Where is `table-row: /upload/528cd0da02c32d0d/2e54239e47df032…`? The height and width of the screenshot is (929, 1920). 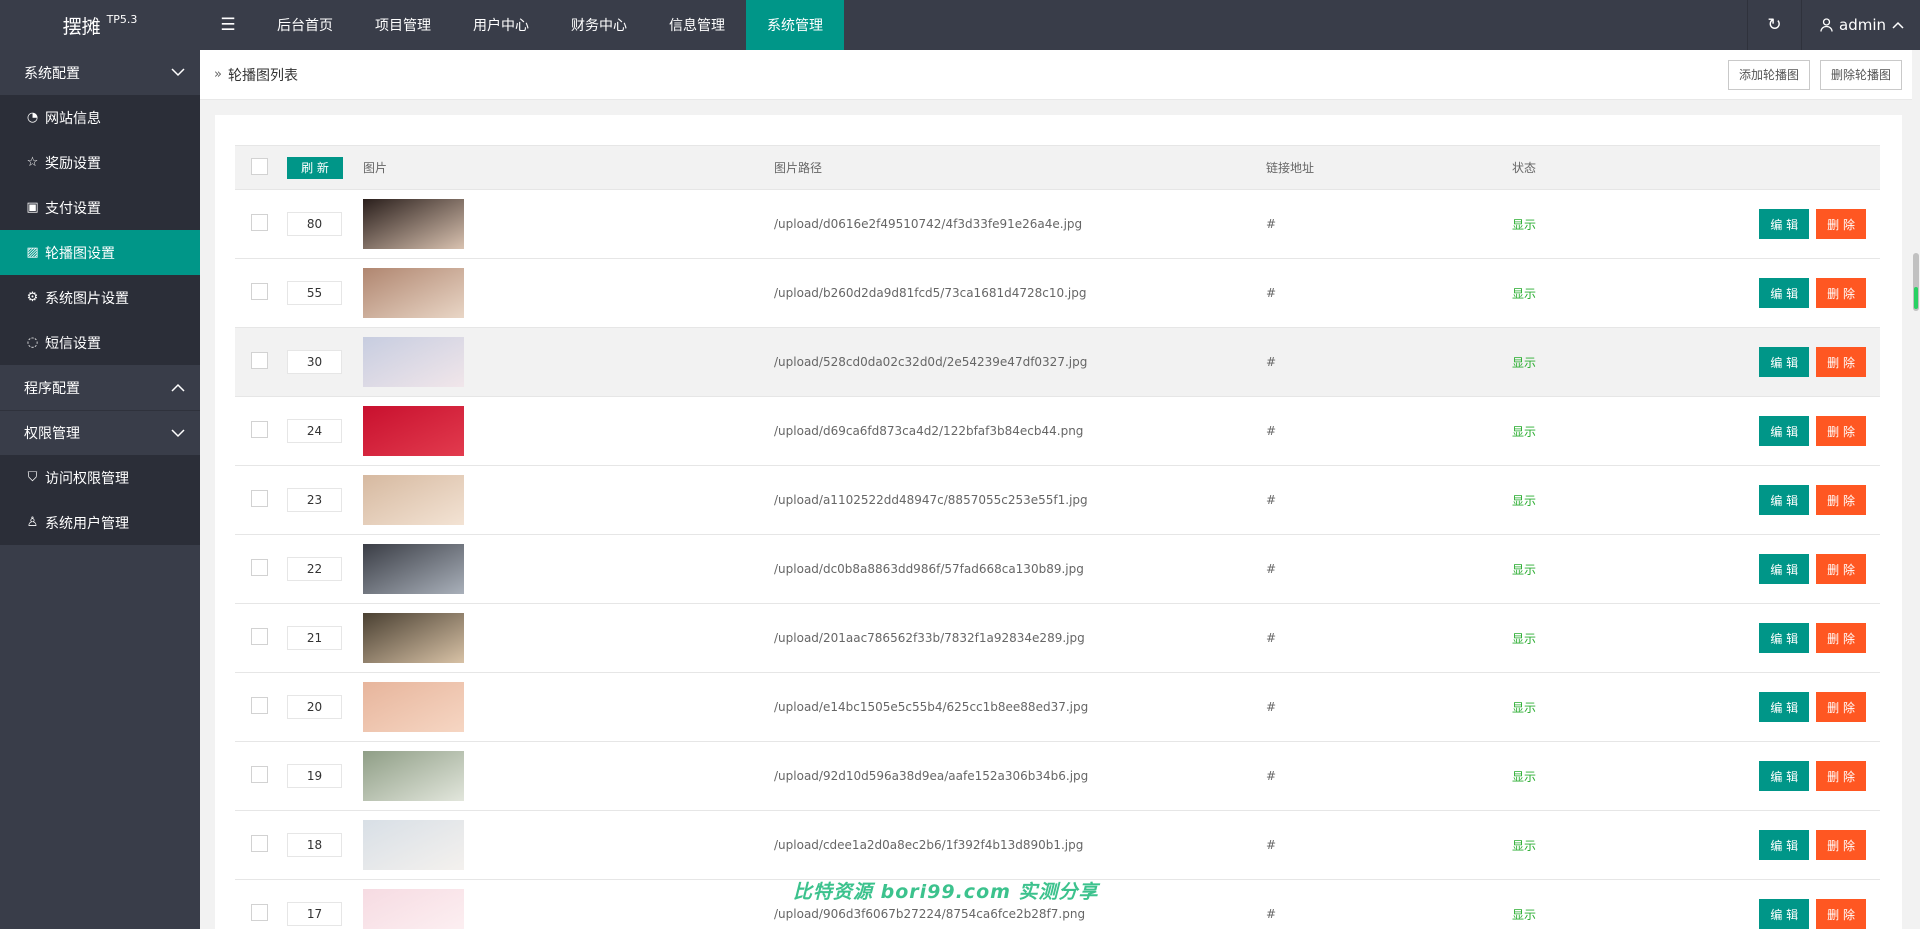 table-row: /upload/528cd0da02c32d0d/2e54239e47df032… is located at coordinates (1057, 362).